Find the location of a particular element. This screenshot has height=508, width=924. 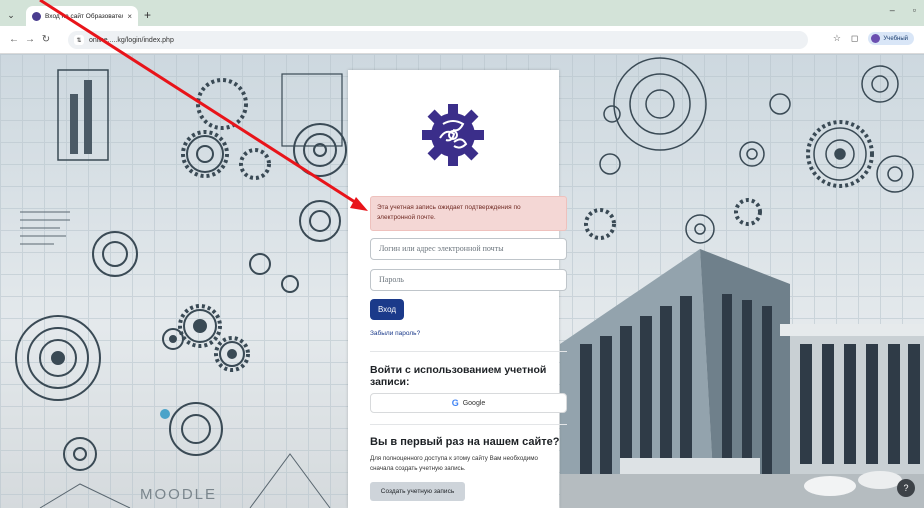

google-login-button: G Google is located at coordinates (468, 403).